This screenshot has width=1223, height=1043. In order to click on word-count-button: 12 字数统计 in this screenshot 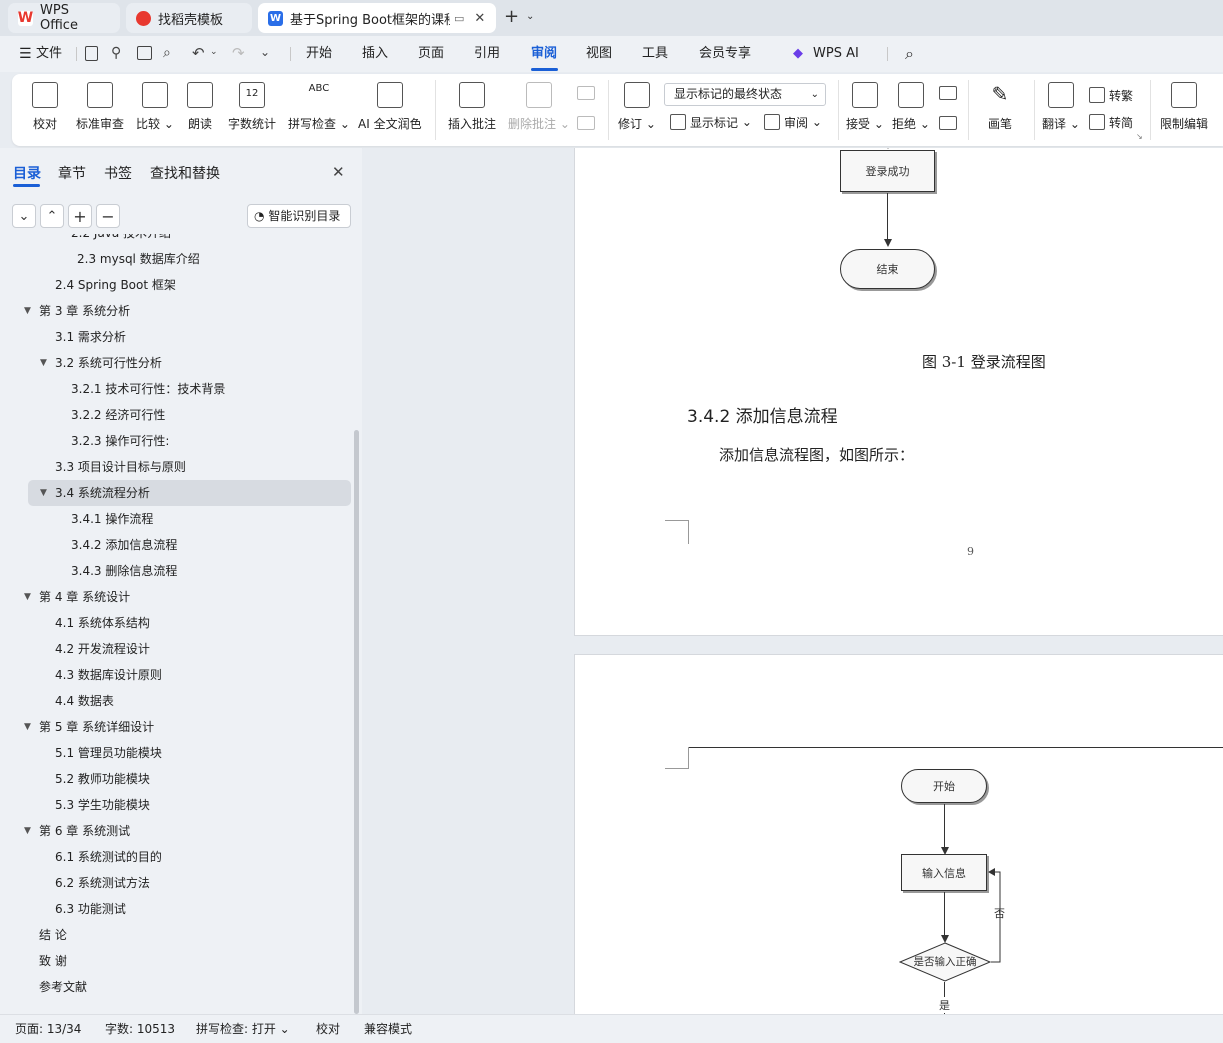, I will do `click(252, 110)`.